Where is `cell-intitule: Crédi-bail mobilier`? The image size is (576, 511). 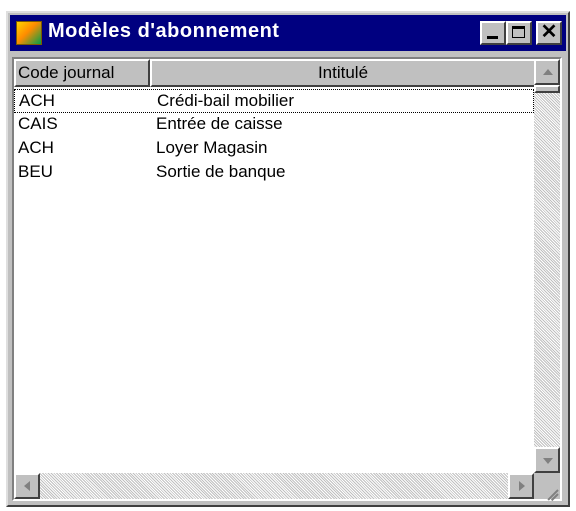
cell-intitule: Crédi-bail mobilier is located at coordinates (225, 100).